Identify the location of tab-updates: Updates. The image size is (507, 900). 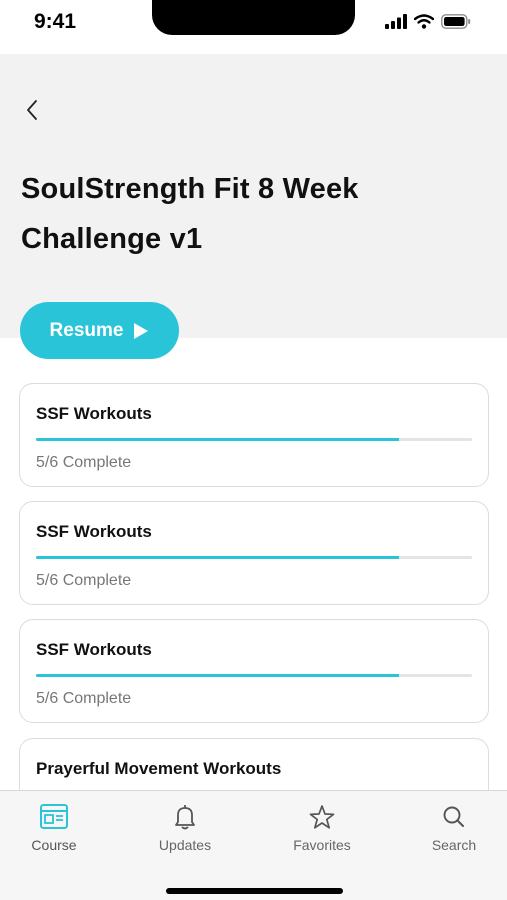
(185, 828).